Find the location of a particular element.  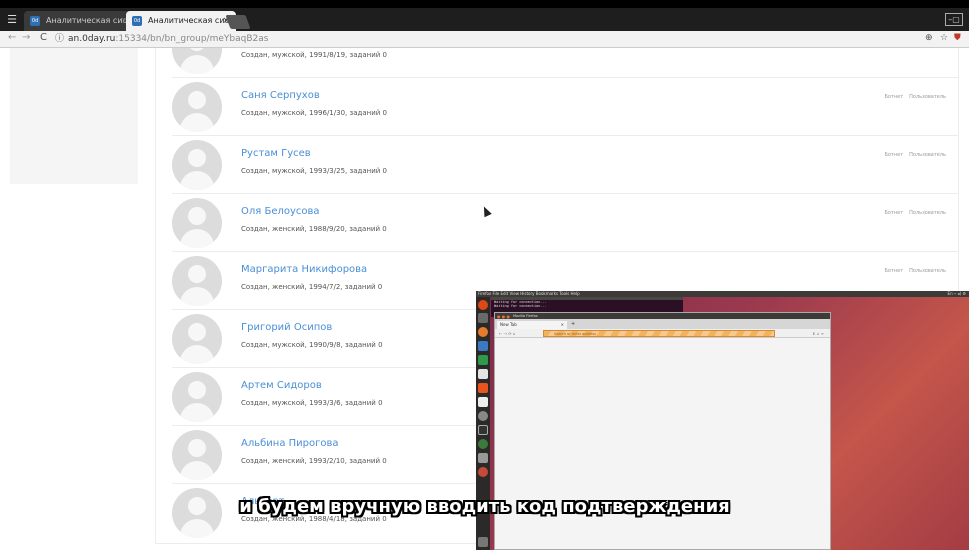

trash-icon is located at coordinates (483, 542).